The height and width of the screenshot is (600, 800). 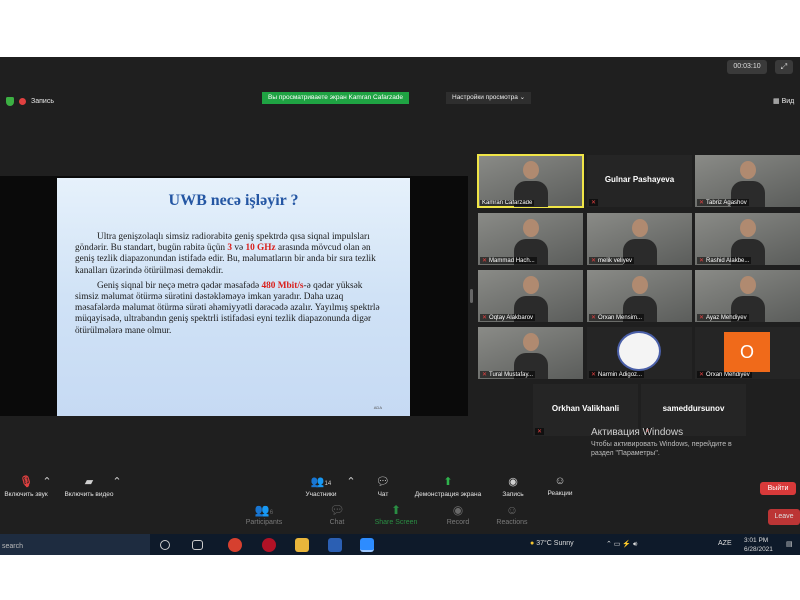 What do you see at coordinates (321, 482) in the screenshot?
I see `participants-icon: 👥14` at bounding box center [321, 482].